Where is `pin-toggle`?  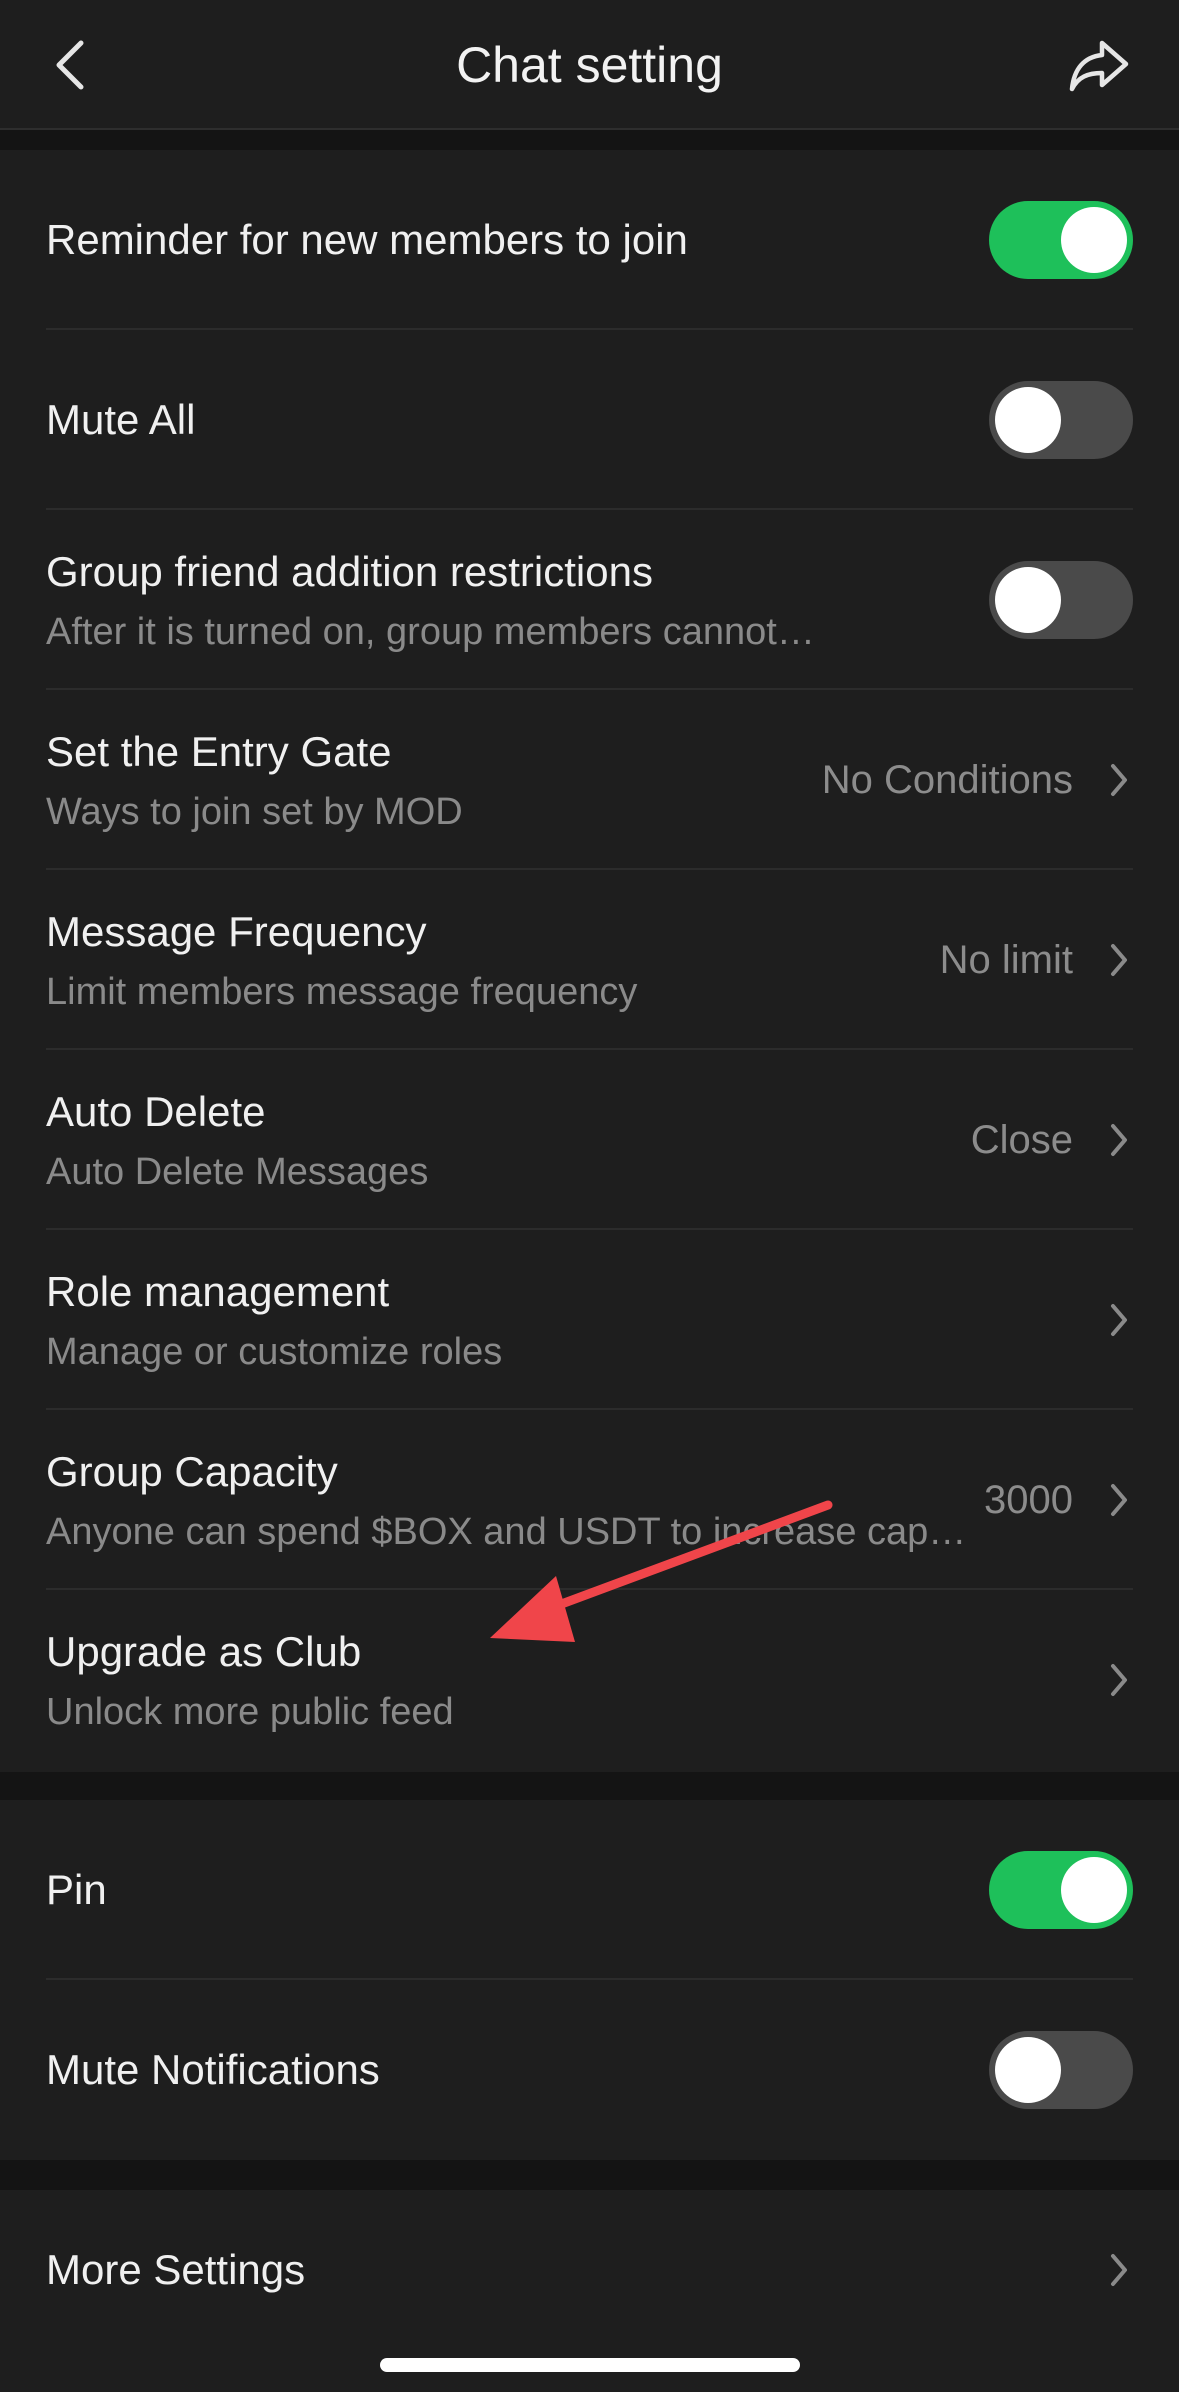 pin-toggle is located at coordinates (1061, 1890).